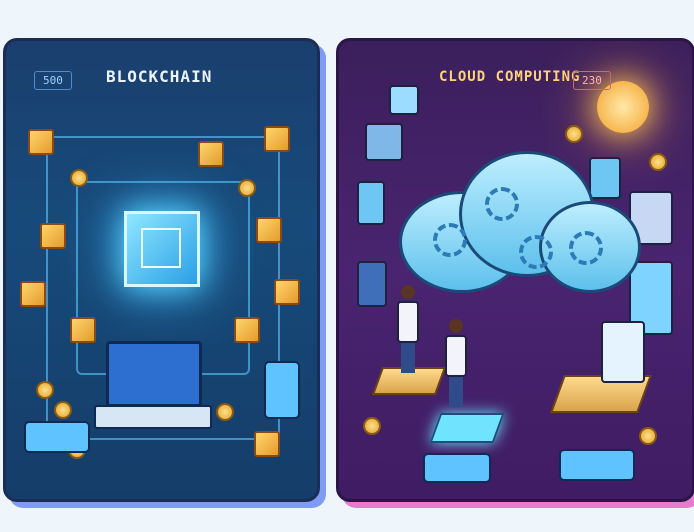 This screenshot has height=532, width=694. I want to click on core-block-icon, so click(162, 249).